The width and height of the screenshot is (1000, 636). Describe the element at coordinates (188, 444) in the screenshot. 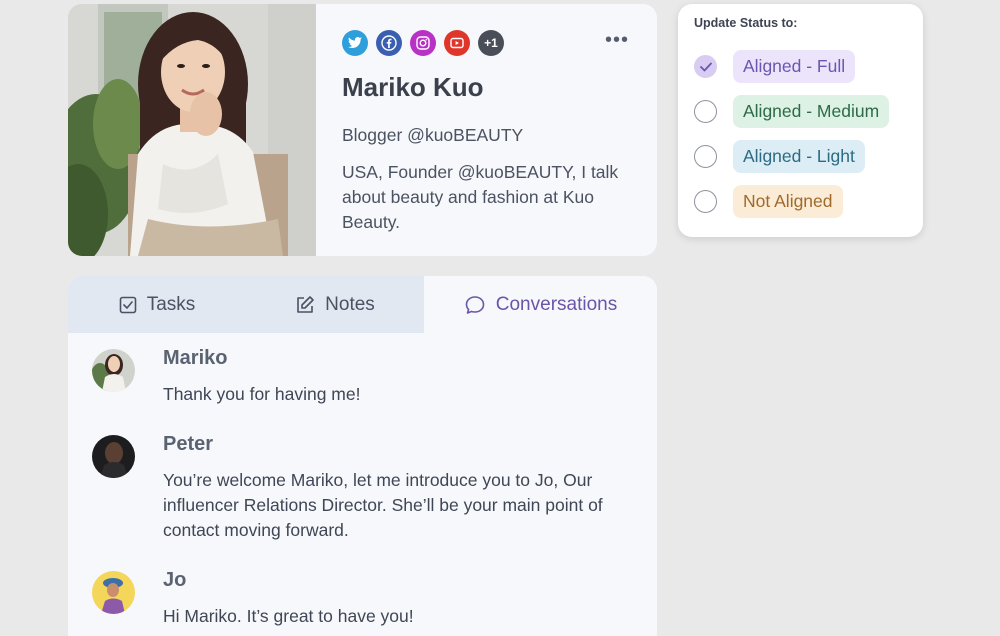

I see `message-author: Peter` at that location.